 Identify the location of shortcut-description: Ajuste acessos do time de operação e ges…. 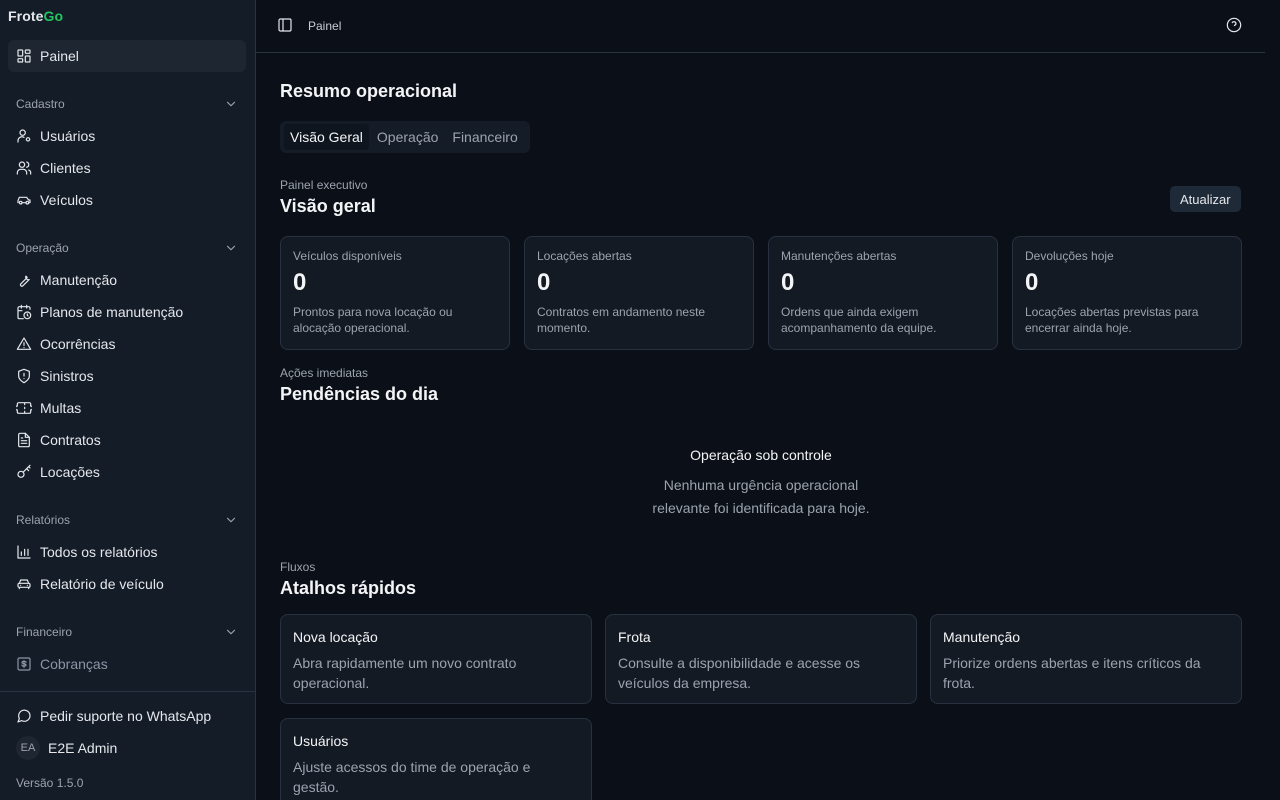
(412, 777).